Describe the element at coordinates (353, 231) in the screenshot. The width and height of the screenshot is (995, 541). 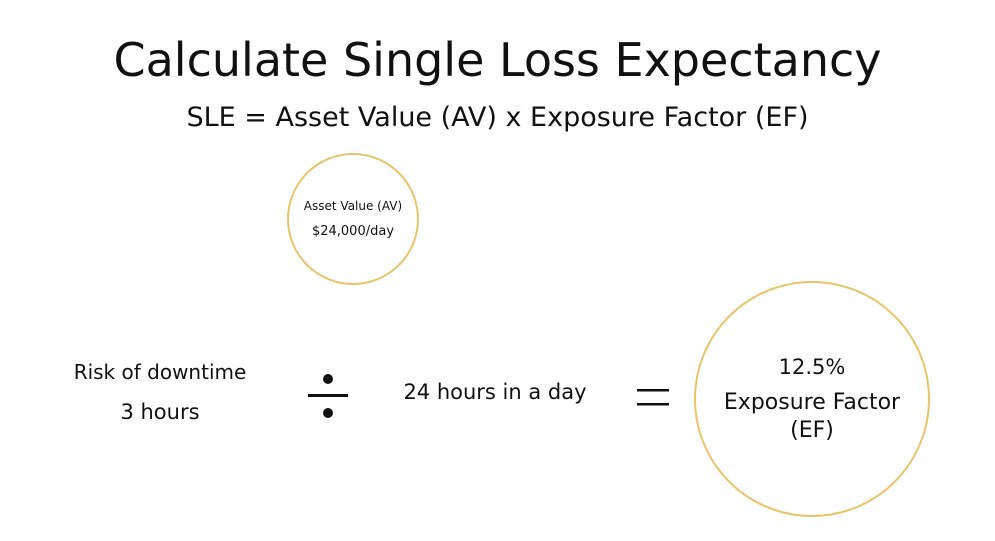
I see `asset-value-amount: $24,000/day` at that location.